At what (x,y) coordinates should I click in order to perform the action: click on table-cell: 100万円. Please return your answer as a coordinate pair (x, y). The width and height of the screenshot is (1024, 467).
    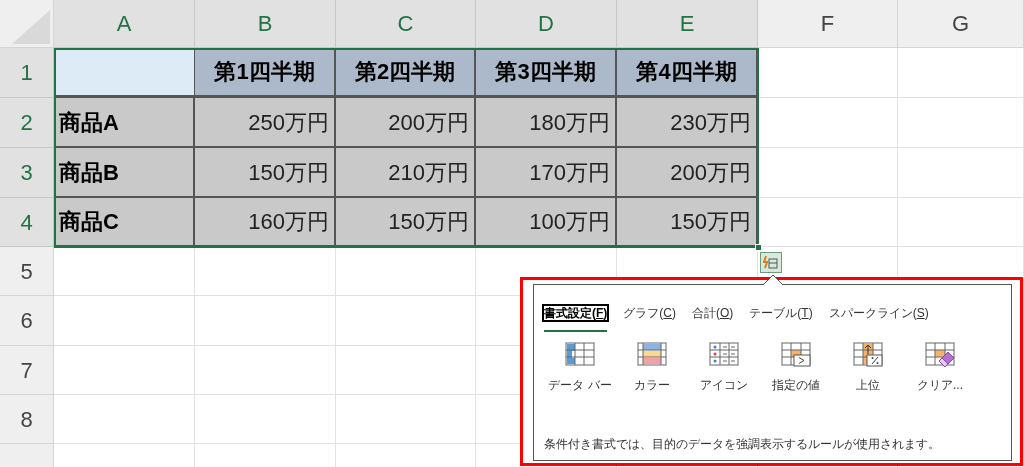
    Looking at the image, I should click on (546, 222).